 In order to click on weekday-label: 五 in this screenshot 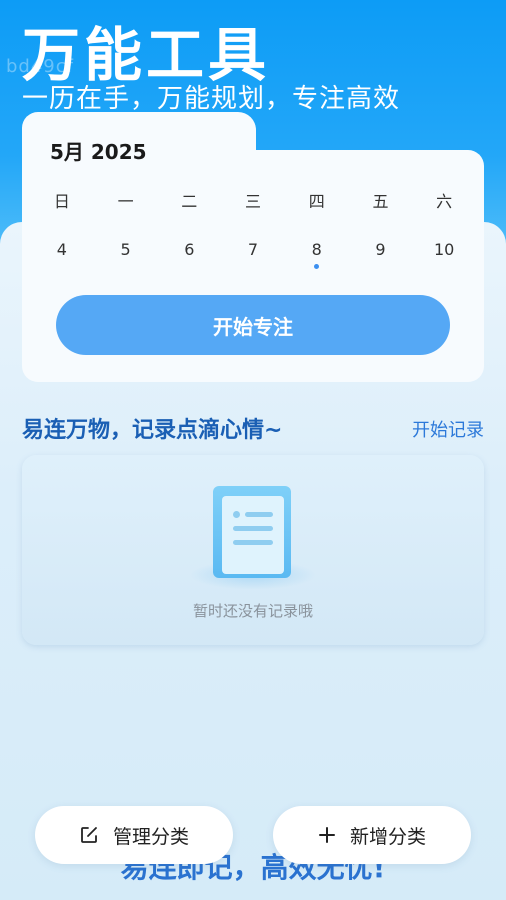, I will do `click(380, 201)`.